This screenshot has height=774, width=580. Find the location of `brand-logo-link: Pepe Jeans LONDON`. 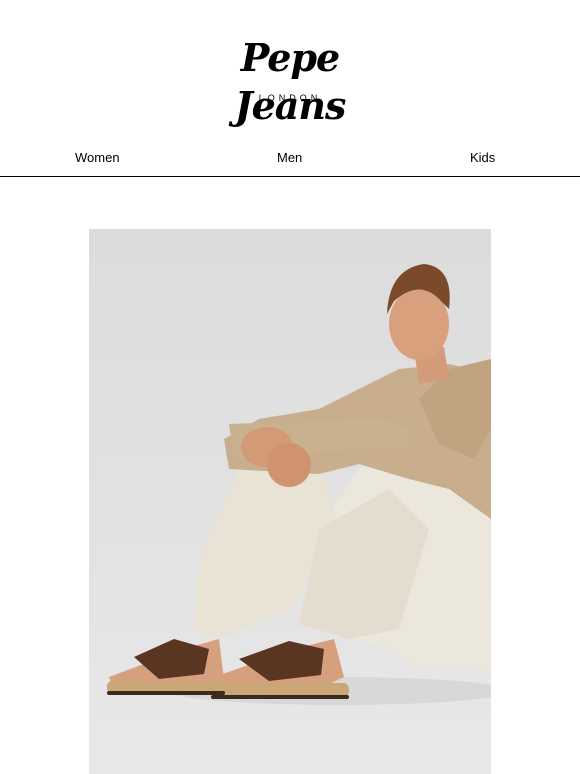

brand-logo-link: Pepe Jeans LONDON is located at coordinates (290, 81).